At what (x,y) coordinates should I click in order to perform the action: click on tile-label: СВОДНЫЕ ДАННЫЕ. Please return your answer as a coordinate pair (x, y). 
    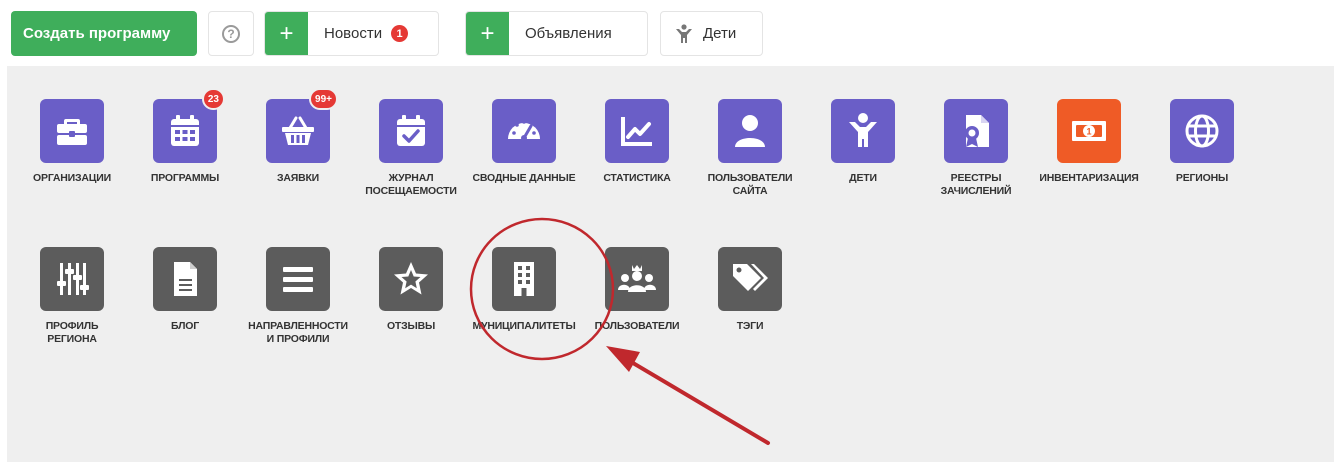
    Looking at the image, I should click on (524, 178).